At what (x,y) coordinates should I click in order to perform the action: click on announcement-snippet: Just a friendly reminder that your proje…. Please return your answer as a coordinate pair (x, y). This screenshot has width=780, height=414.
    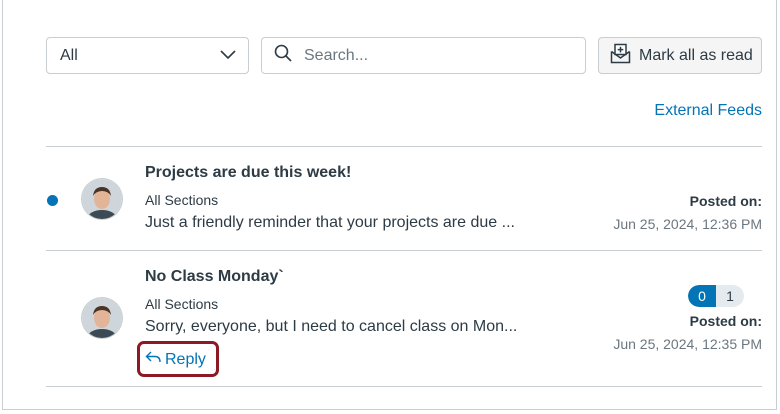
    Looking at the image, I should click on (330, 222).